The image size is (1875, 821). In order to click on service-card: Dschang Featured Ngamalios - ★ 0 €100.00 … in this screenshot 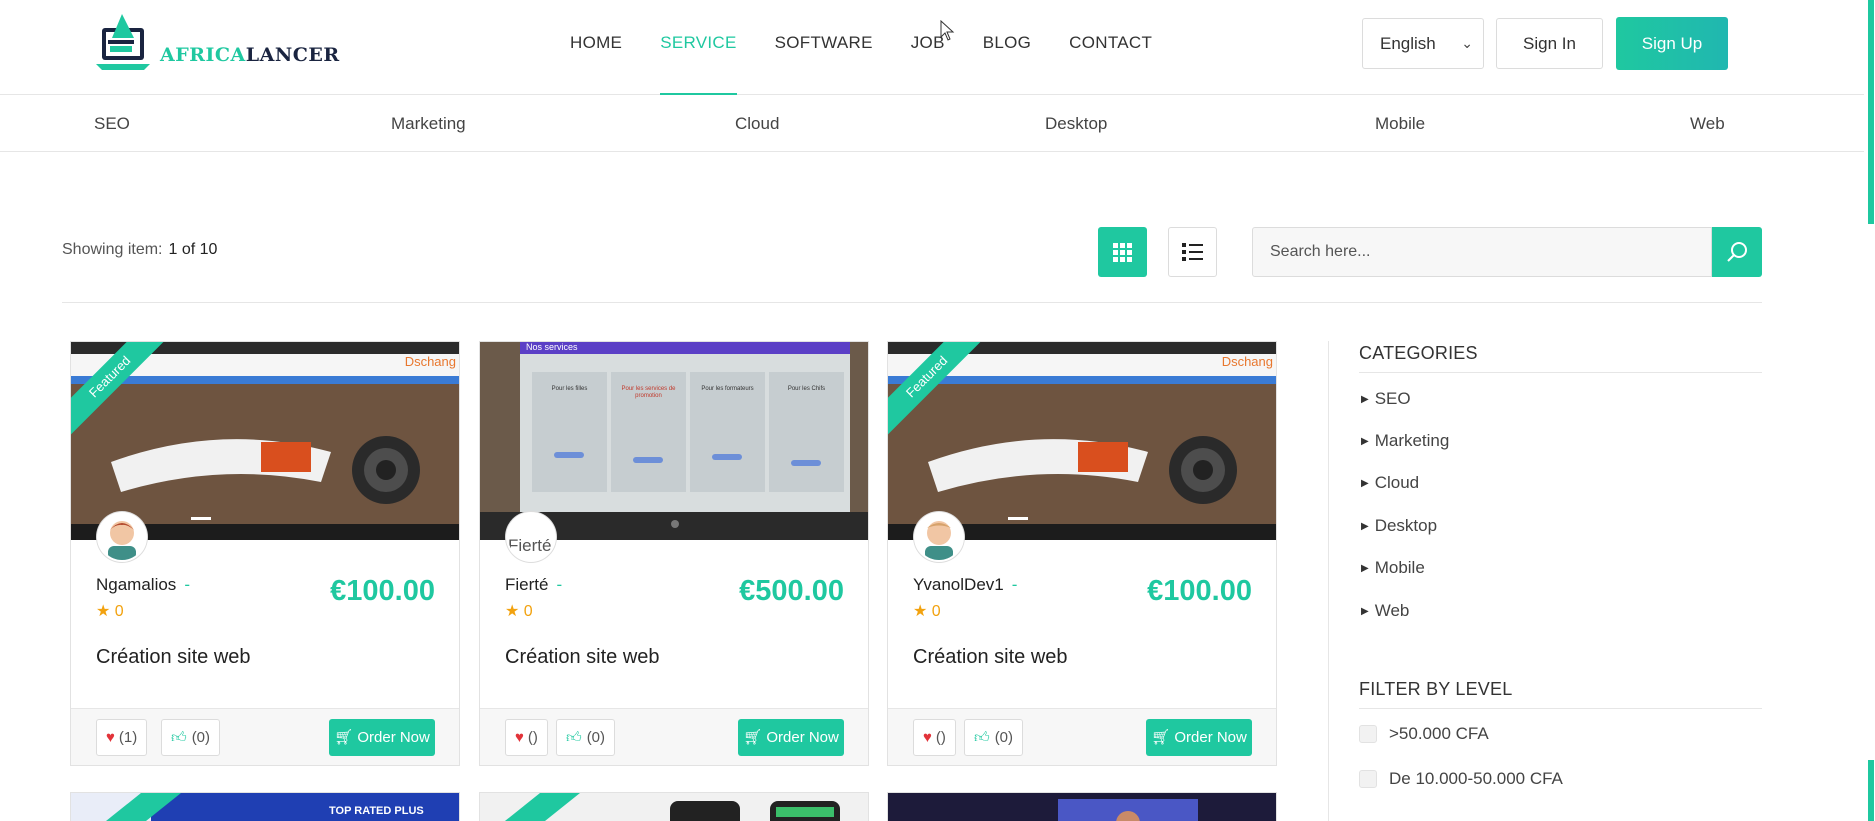, I will do `click(265, 553)`.